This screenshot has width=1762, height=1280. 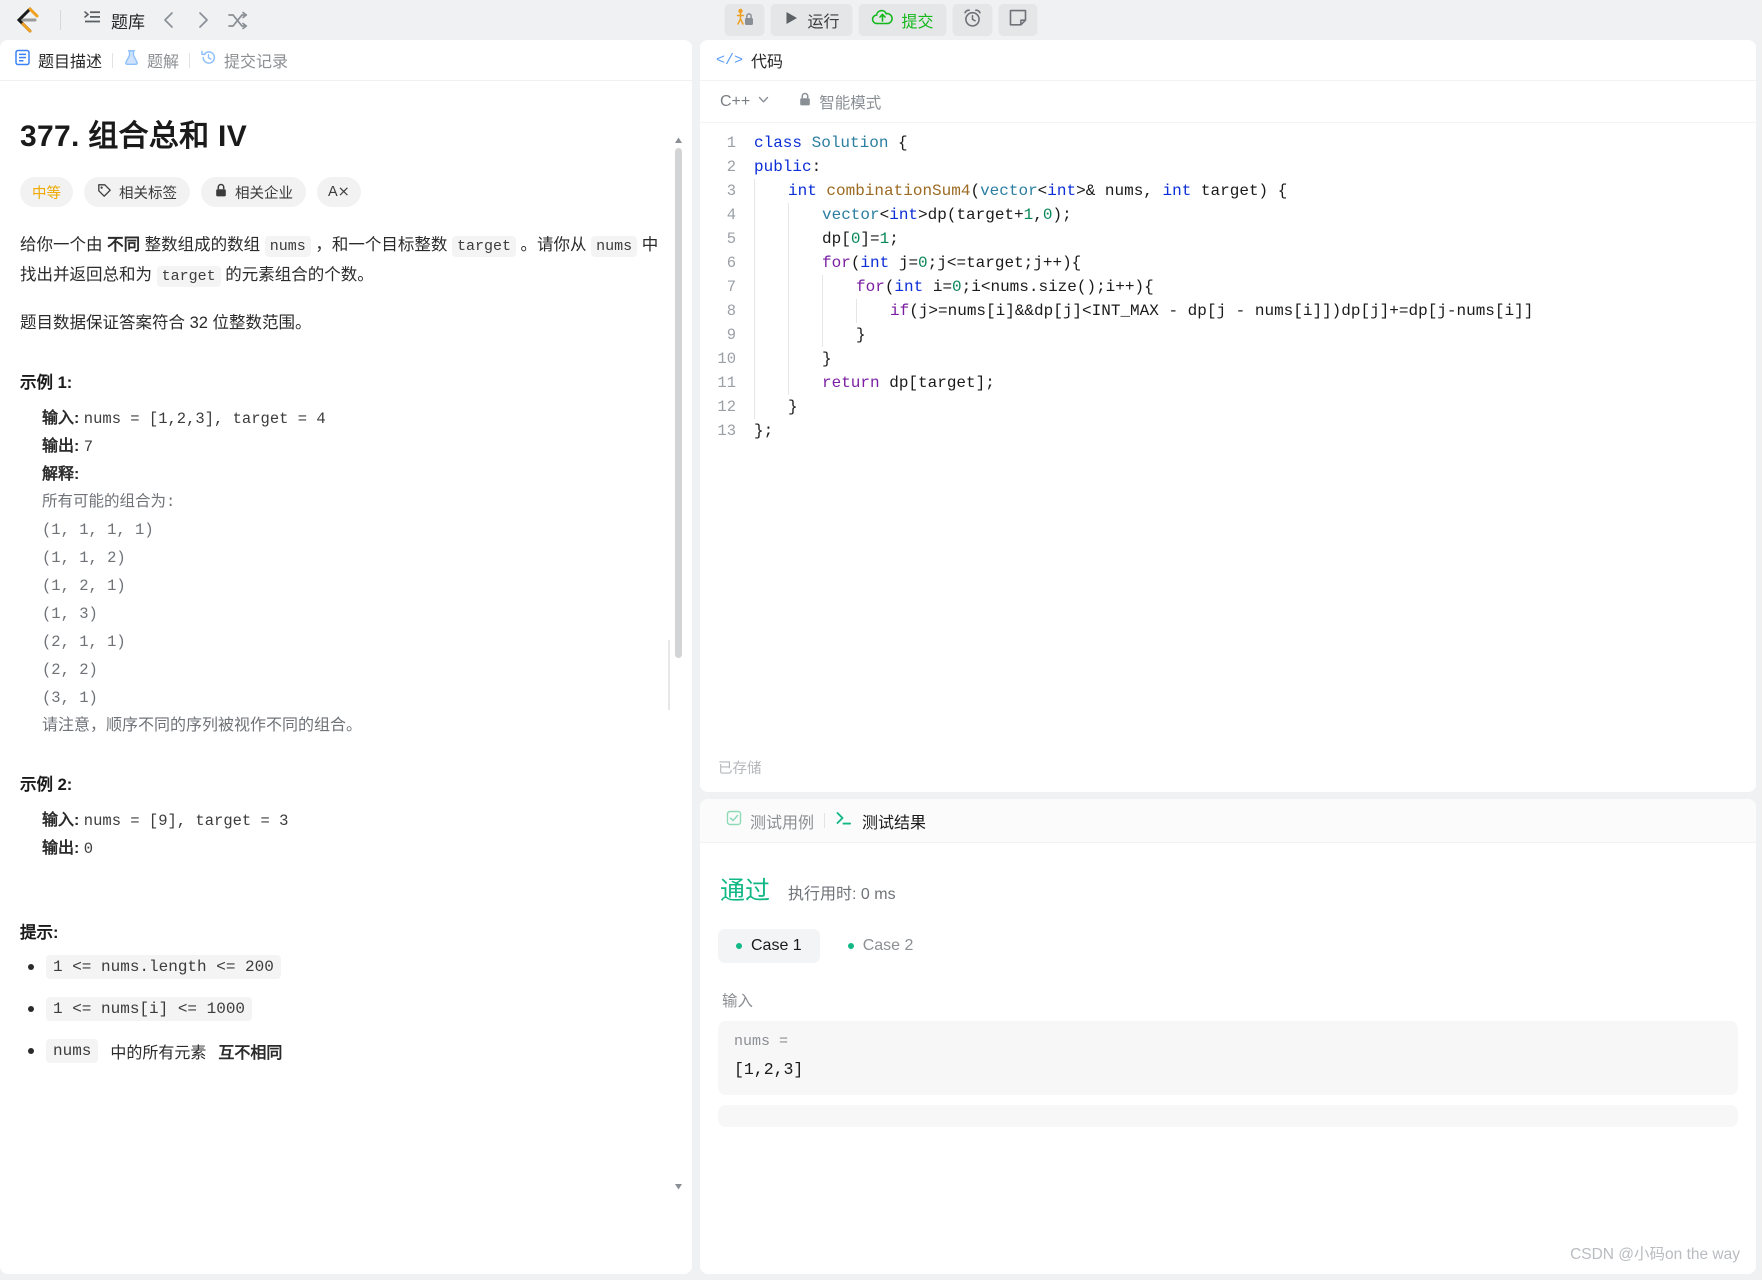 What do you see at coordinates (58, 60) in the screenshot?
I see `tab-description: 题目描述` at bounding box center [58, 60].